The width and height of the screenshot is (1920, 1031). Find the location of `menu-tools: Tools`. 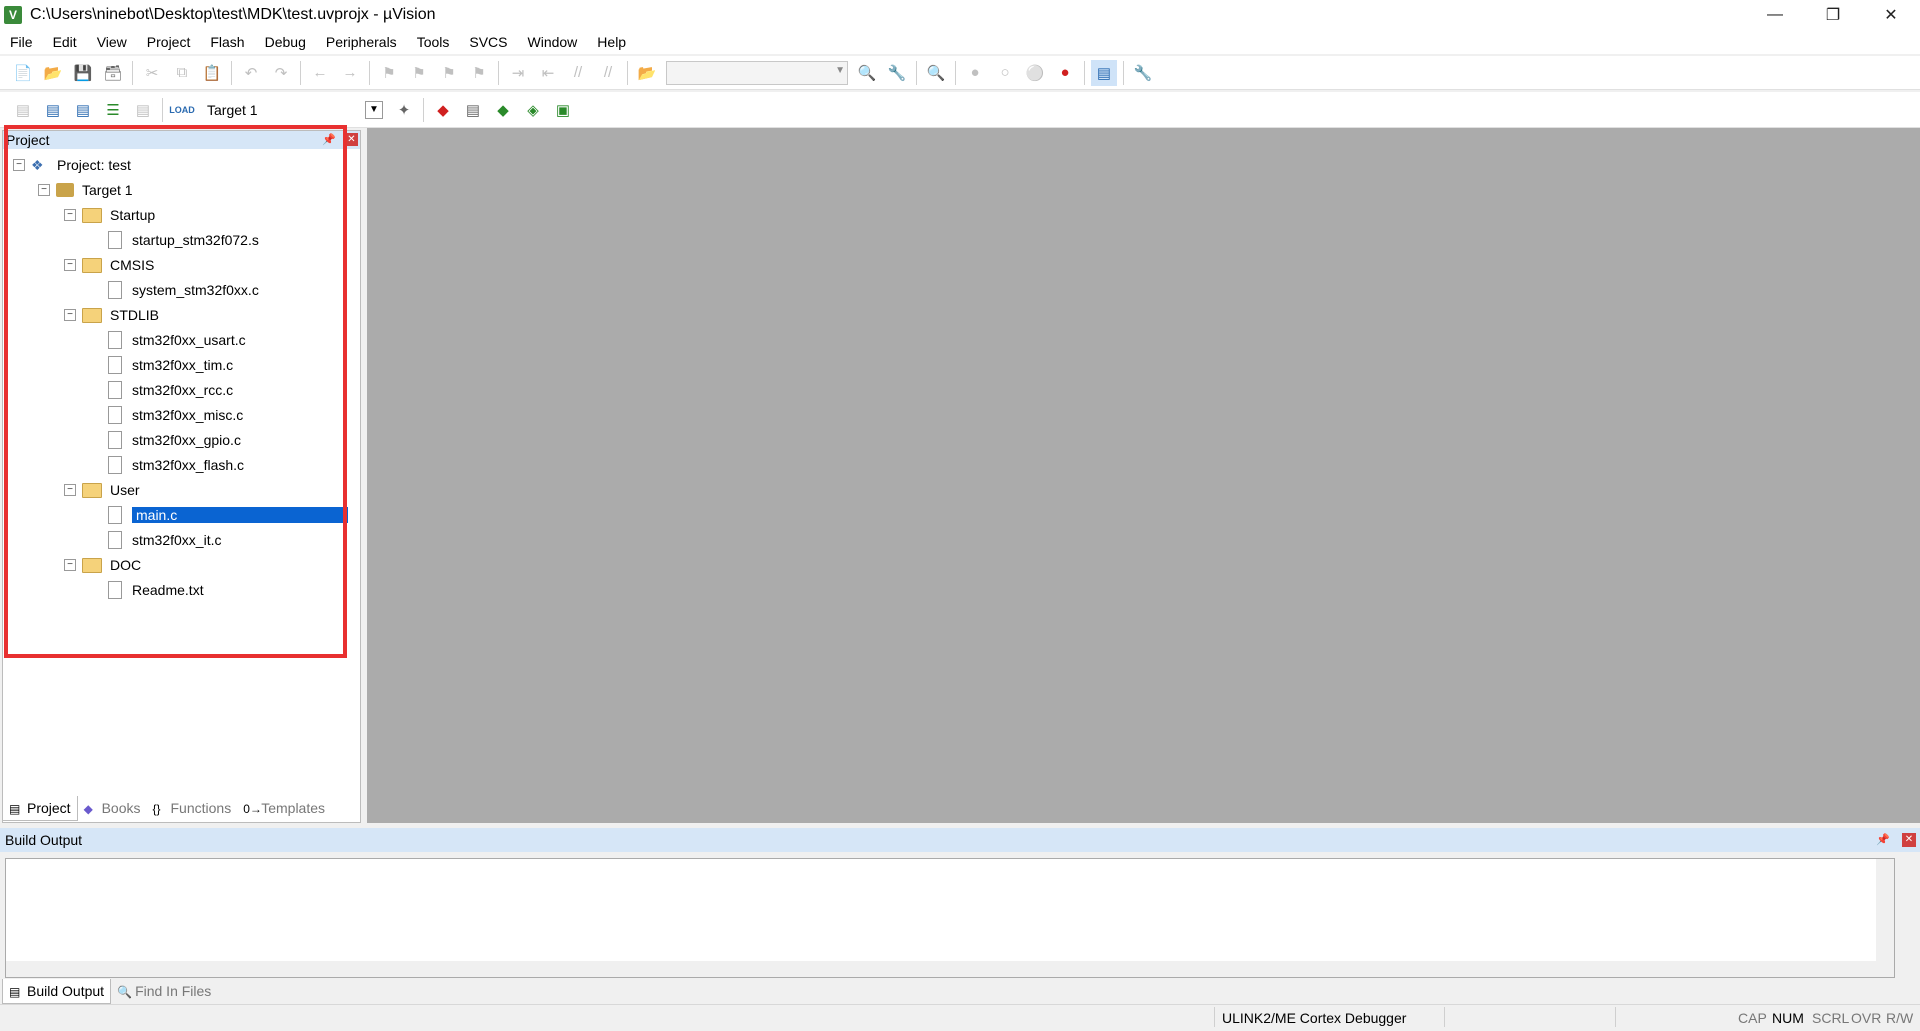

menu-tools: Tools is located at coordinates (433, 42).